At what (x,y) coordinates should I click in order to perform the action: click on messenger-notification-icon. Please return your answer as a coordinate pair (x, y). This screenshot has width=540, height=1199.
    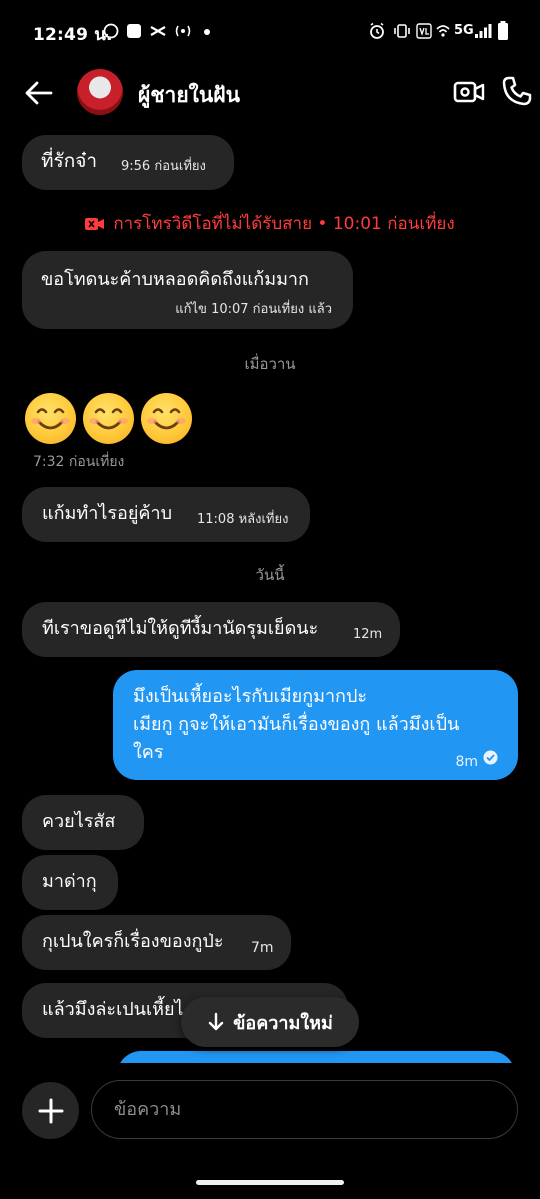
    Looking at the image, I should click on (111, 31).